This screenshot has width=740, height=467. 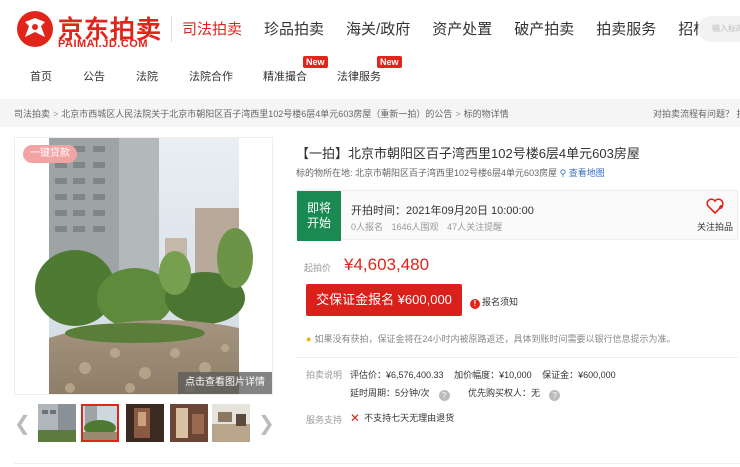 What do you see at coordinates (579, 375) in the screenshot?
I see `deposit-amount: 保证金：¥600,000` at bounding box center [579, 375].